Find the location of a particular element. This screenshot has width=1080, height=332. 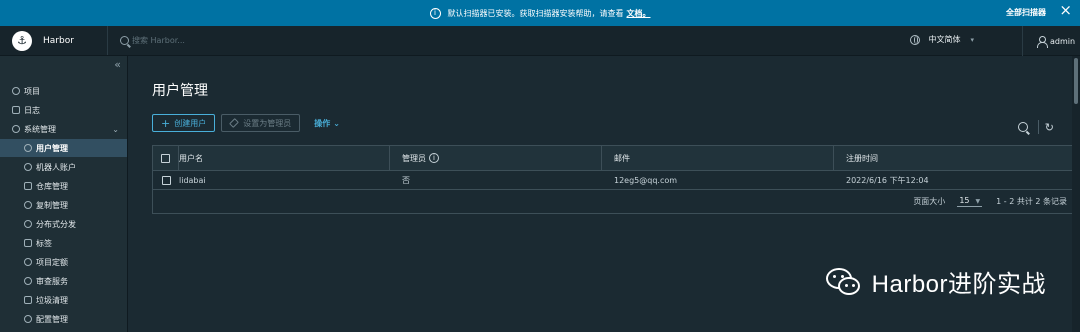

sidebar-item-logs: 日志 is located at coordinates (63, 110).